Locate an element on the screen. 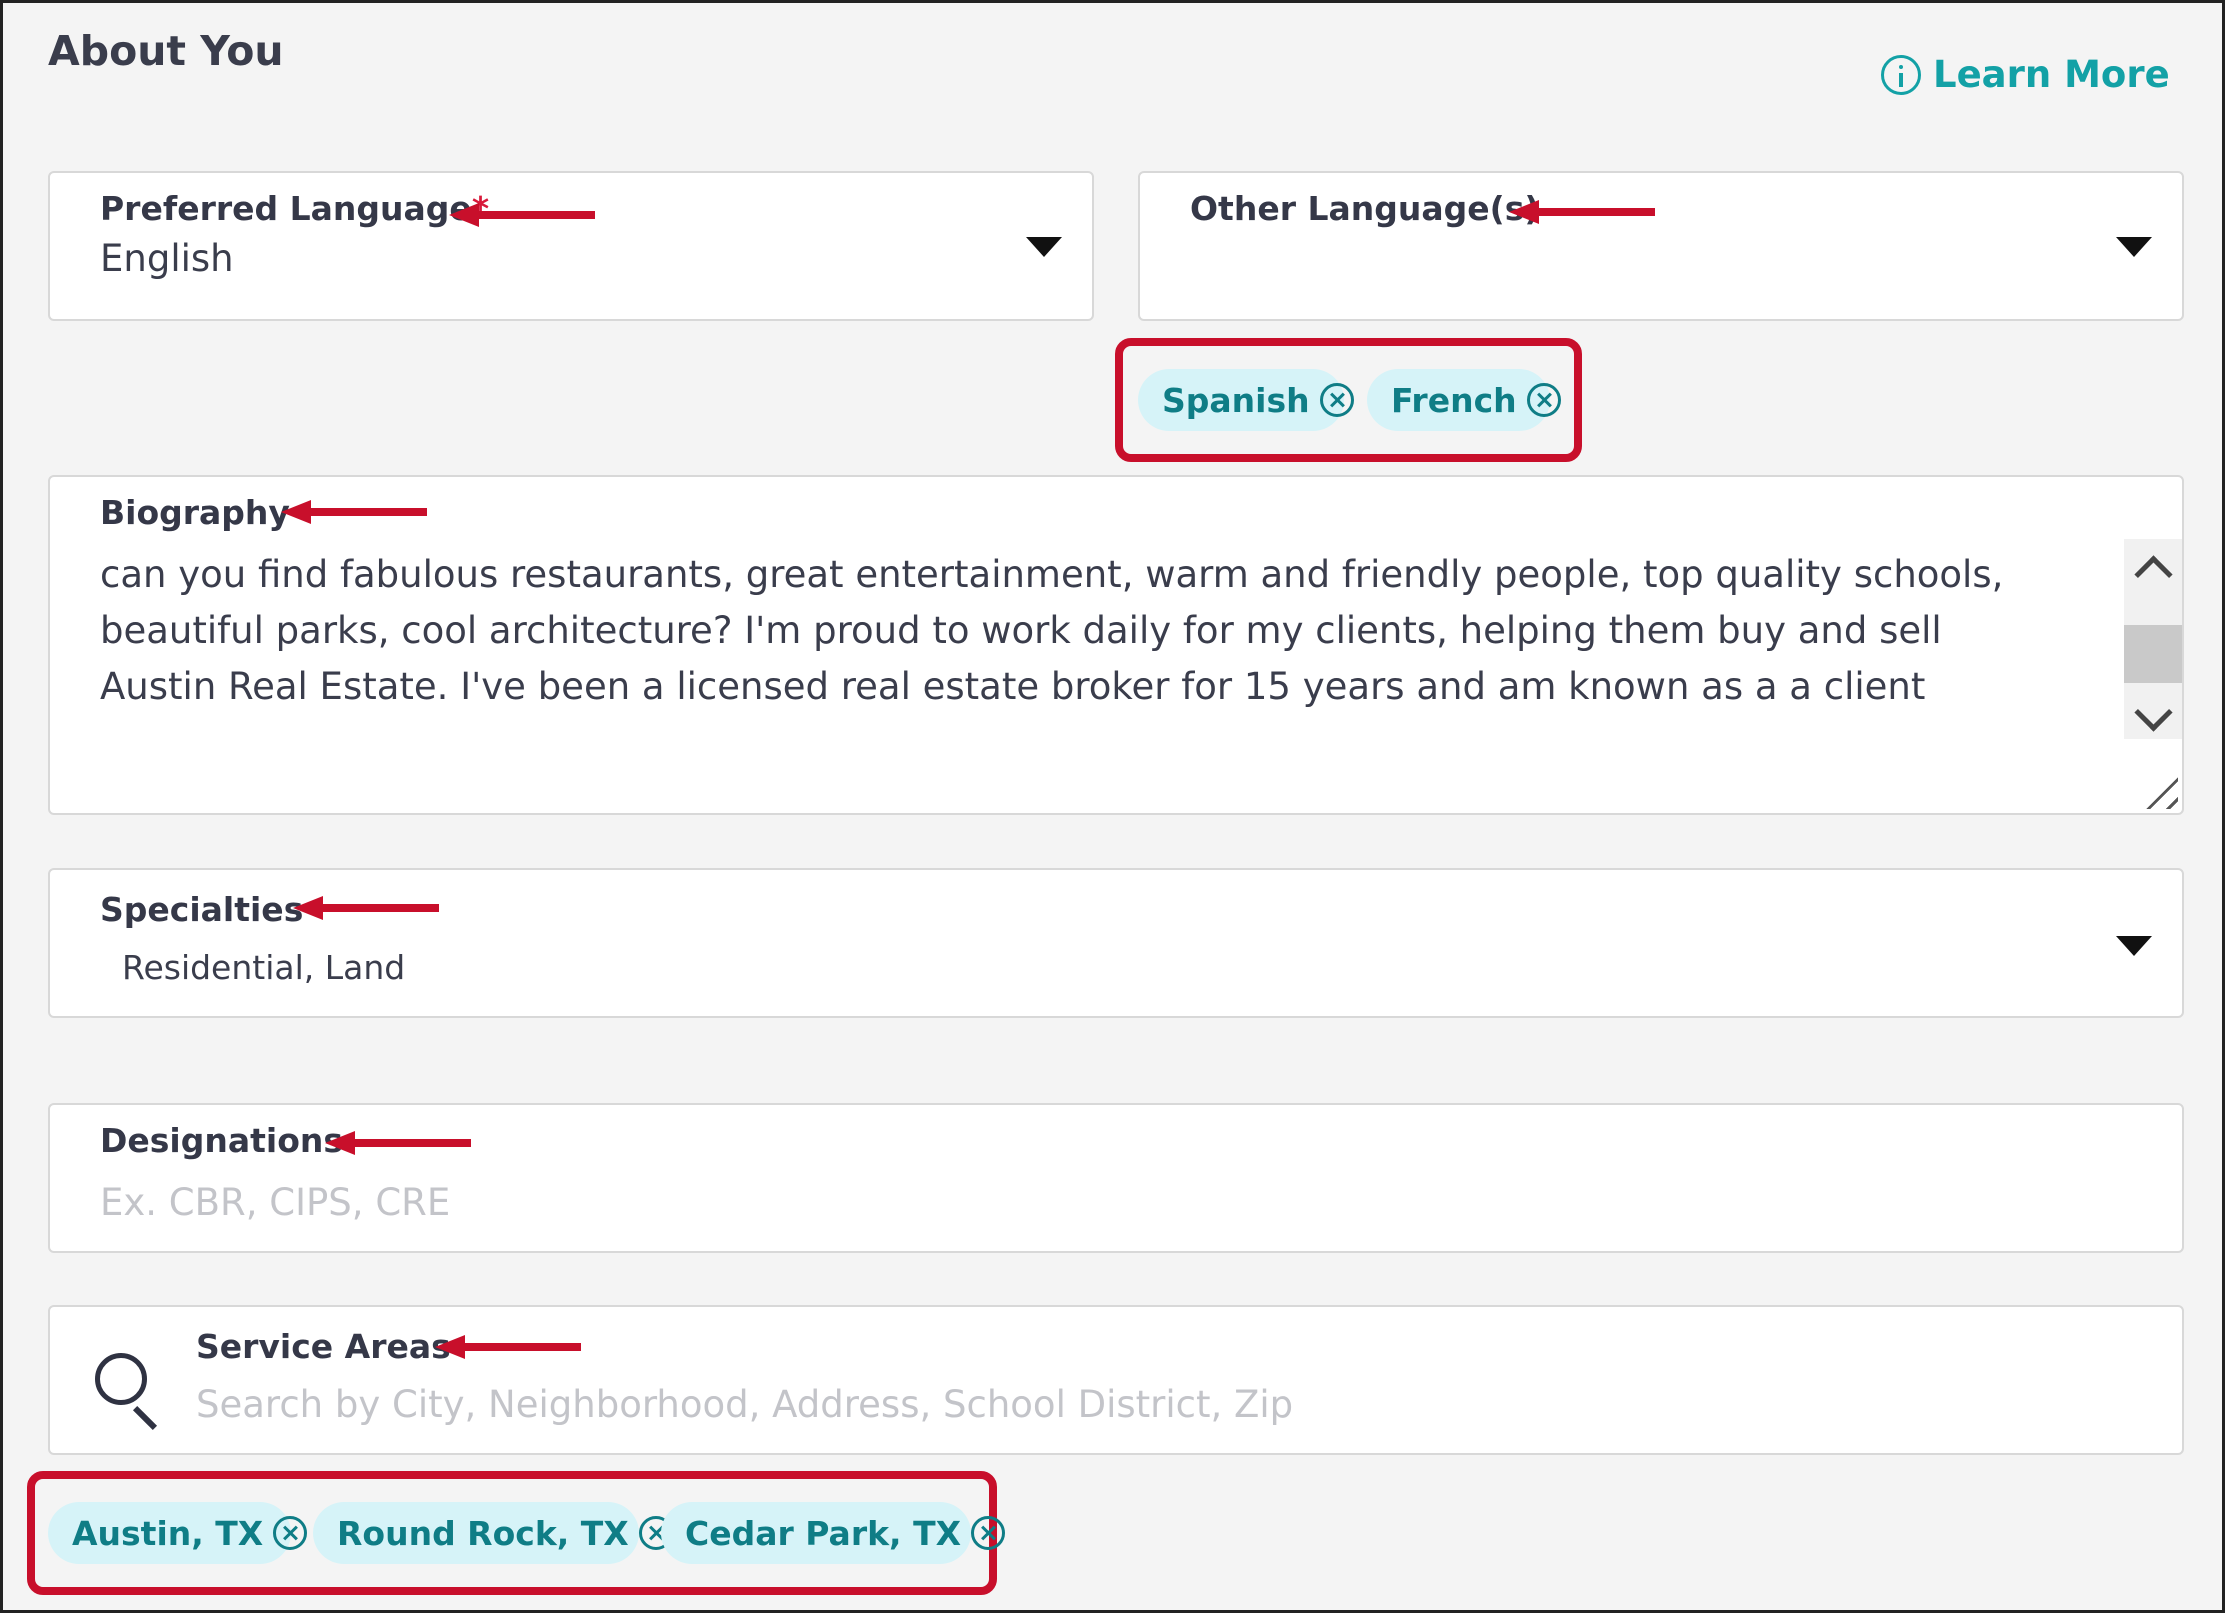 The height and width of the screenshot is (1613, 2225). service-area-chip: Round Rock, TX is located at coordinates (493, 1533).